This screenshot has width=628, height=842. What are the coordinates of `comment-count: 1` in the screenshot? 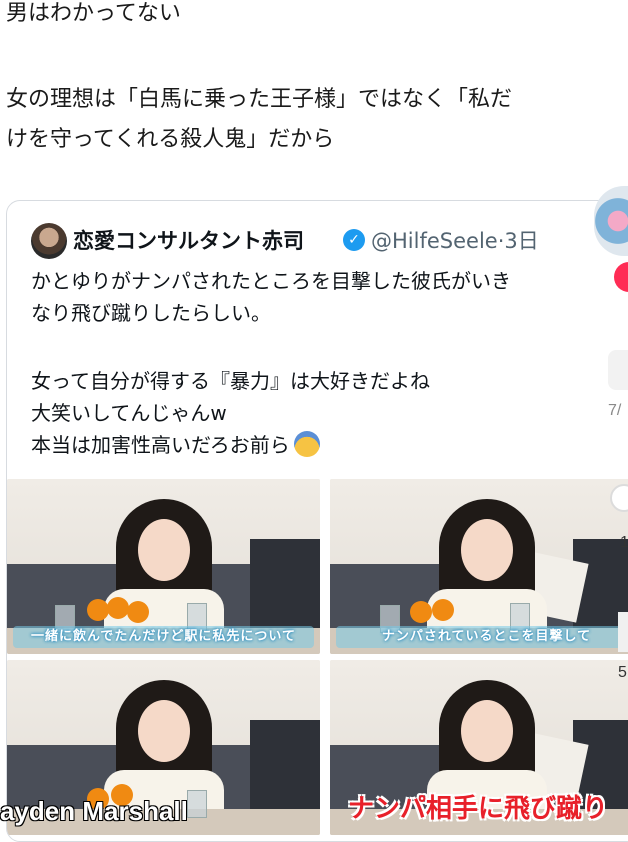 It's located at (624, 542).